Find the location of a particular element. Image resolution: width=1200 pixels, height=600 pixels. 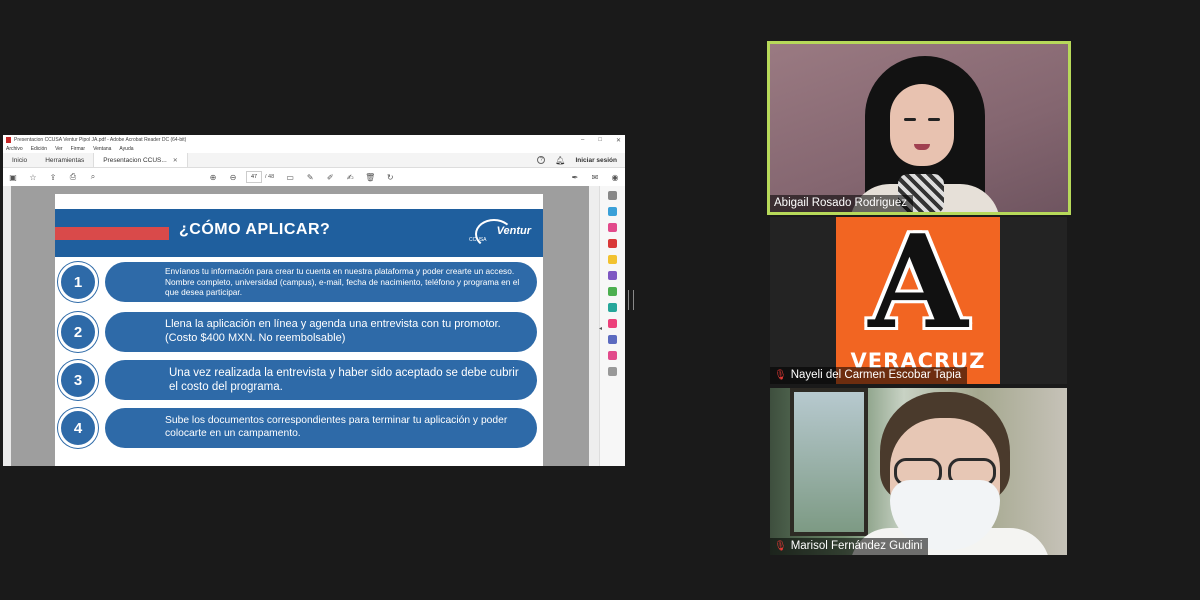

tab-herramientas: Herramientas is located at coordinates (64, 160).